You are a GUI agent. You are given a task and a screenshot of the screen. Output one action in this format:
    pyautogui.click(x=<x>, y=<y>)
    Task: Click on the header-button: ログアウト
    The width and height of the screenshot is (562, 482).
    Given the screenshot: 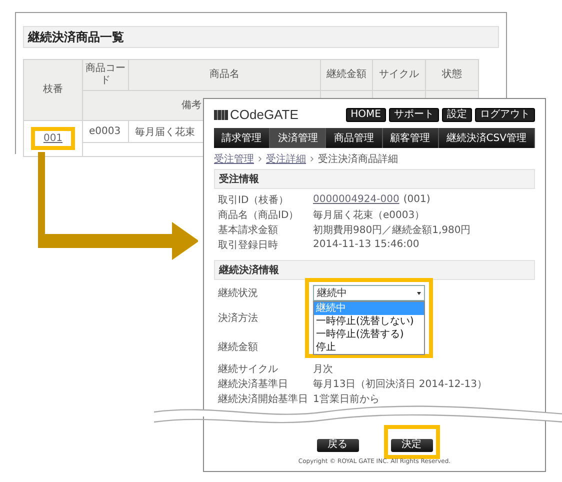 What is the action you would take?
    pyautogui.click(x=505, y=115)
    